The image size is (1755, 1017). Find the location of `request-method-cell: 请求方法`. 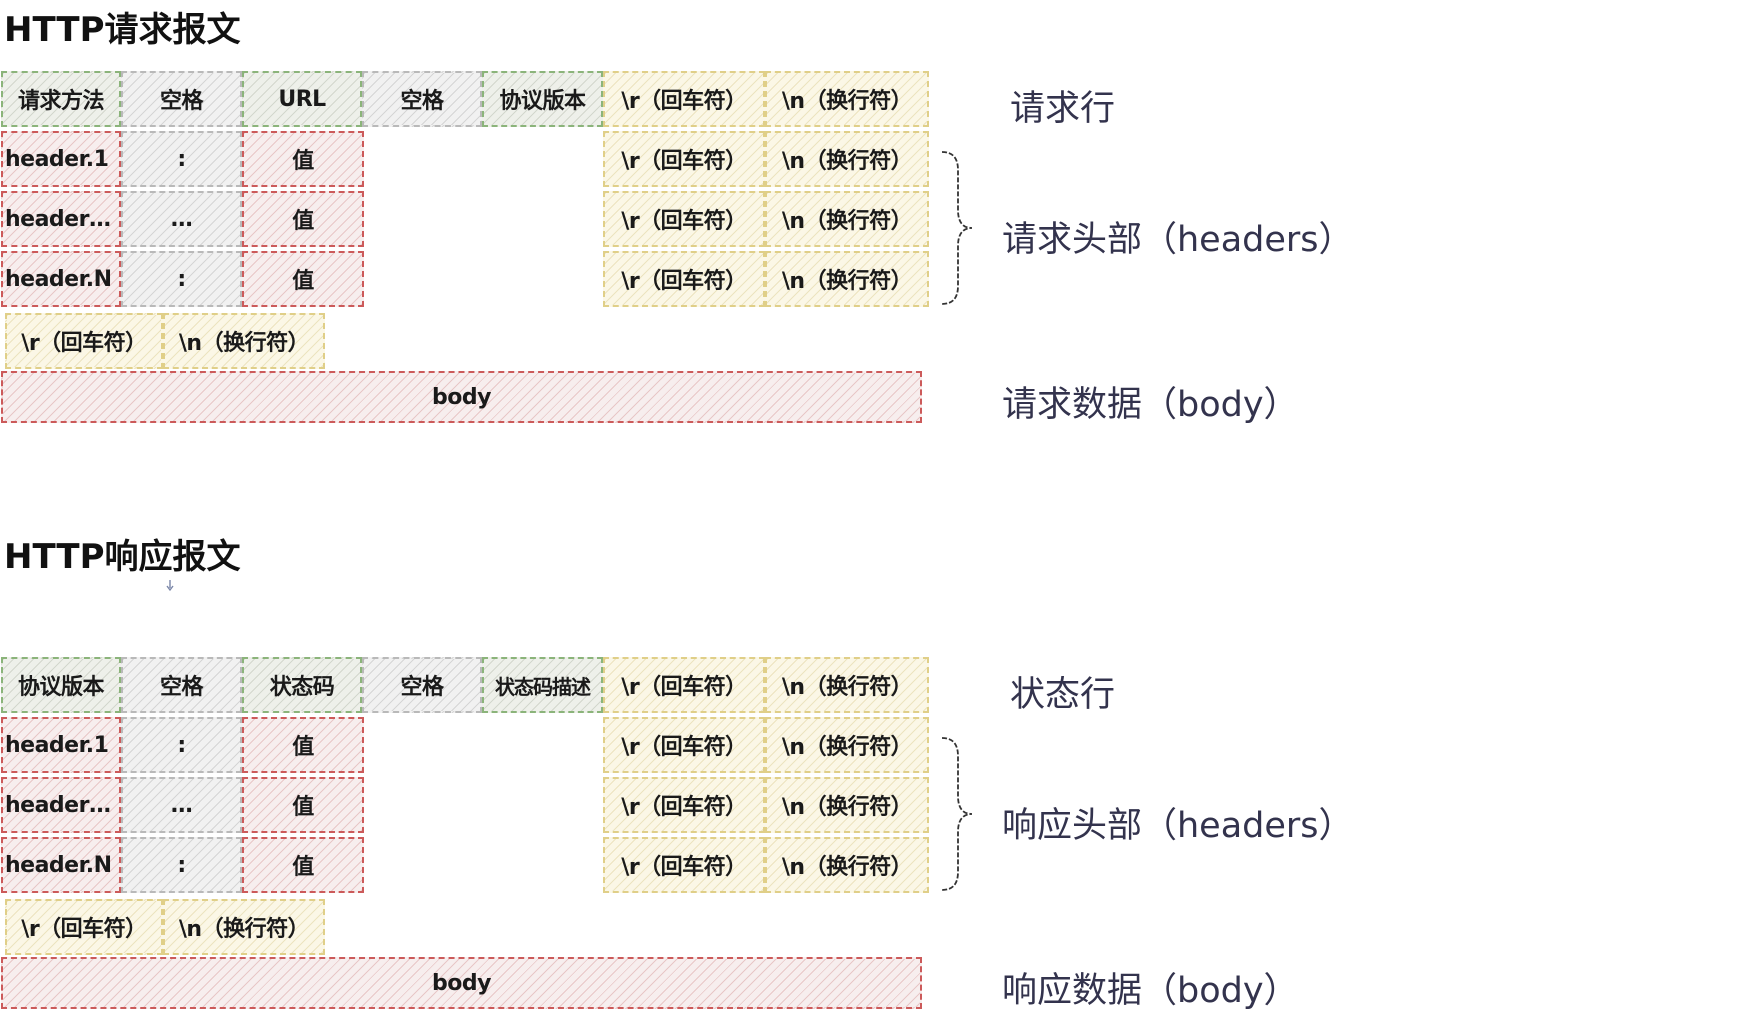

request-method-cell: 请求方法 is located at coordinates (61, 99).